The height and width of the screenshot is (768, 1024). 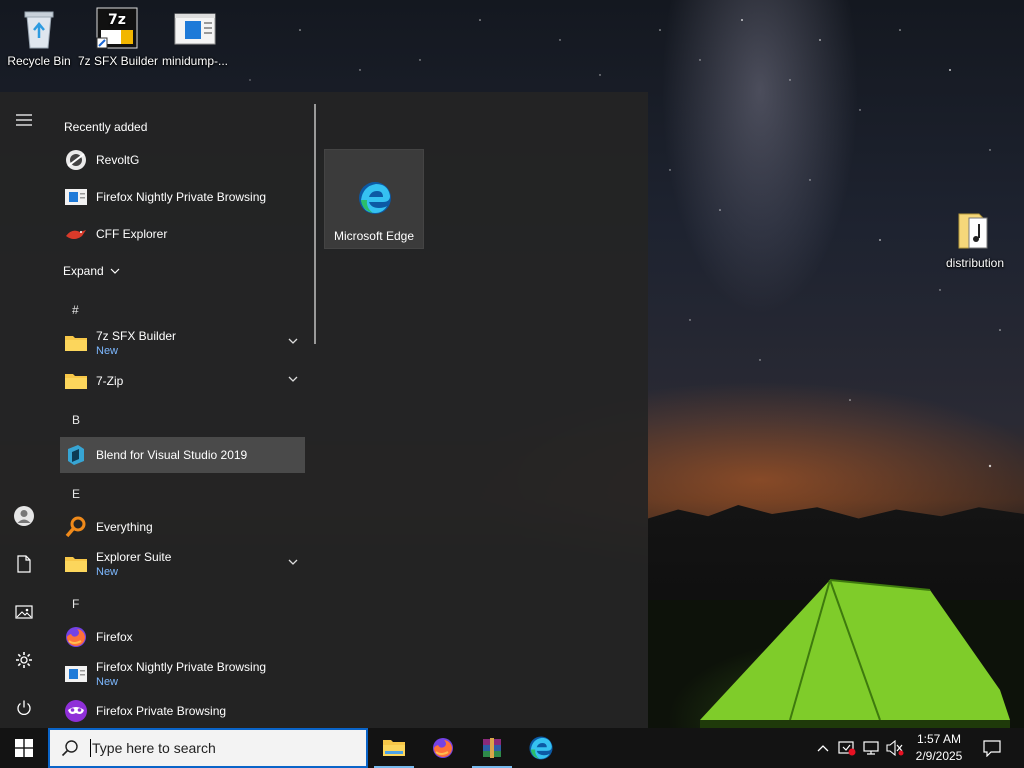 I want to click on action-center-button, so click(x=992, y=748).